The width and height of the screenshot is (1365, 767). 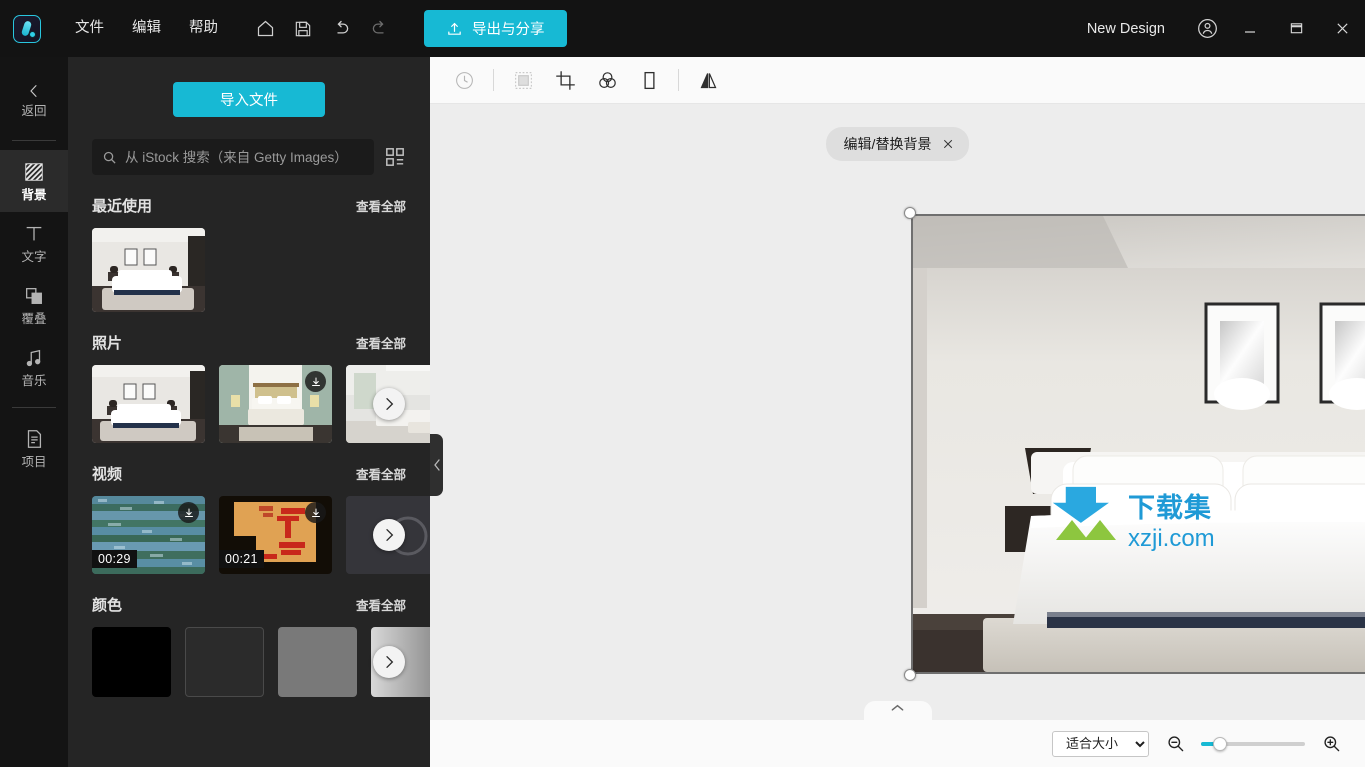 I want to click on menu-help: 帮助, so click(x=203, y=28).